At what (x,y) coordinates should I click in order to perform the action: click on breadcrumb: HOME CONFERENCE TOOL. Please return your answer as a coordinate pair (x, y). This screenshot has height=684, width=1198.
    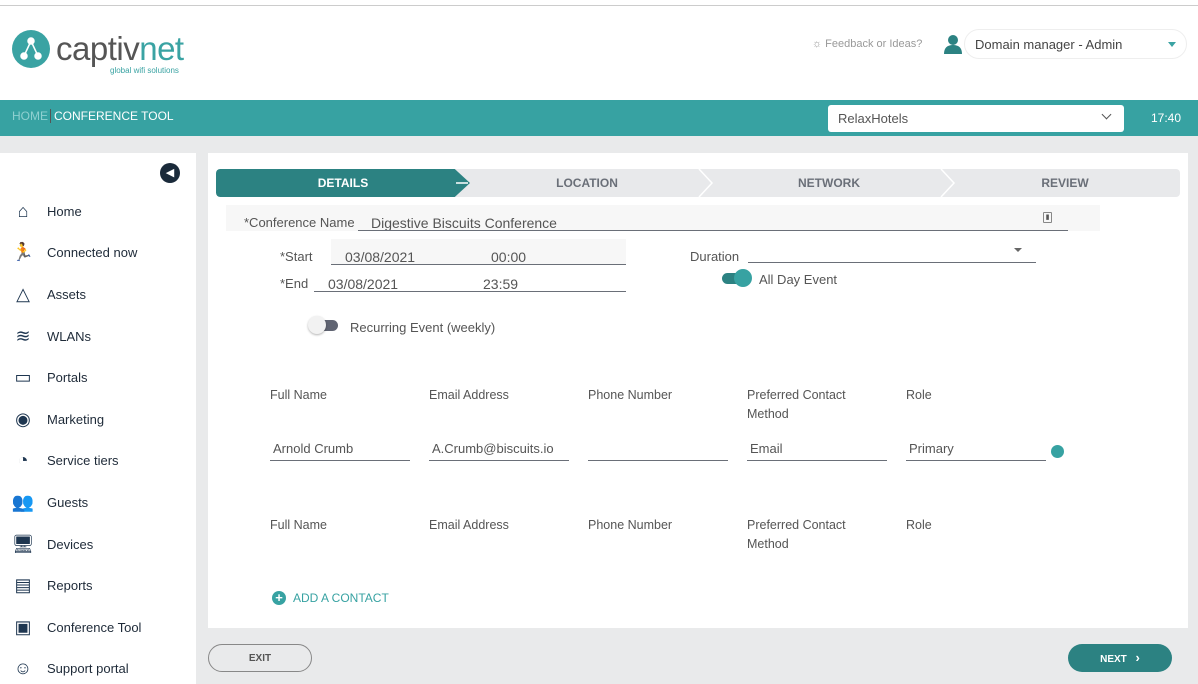
    Looking at the image, I should click on (93, 116).